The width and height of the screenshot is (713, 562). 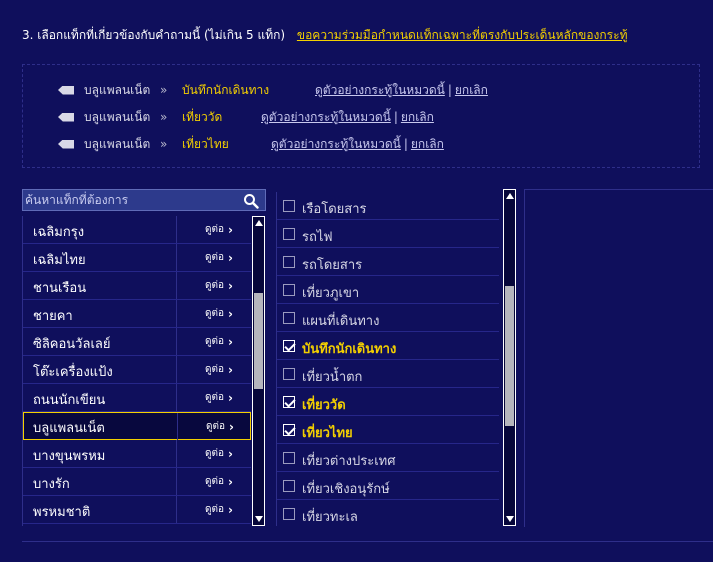 I want to click on subtag-item: แผนที่เดินทาง, so click(x=388, y=318).